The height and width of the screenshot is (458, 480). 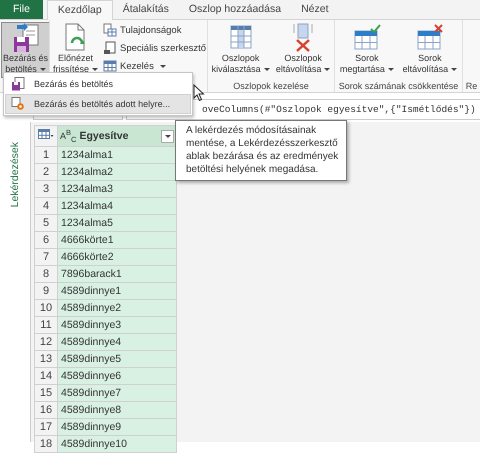 What do you see at coordinates (46, 189) in the screenshot?
I see `row-number: 3` at bounding box center [46, 189].